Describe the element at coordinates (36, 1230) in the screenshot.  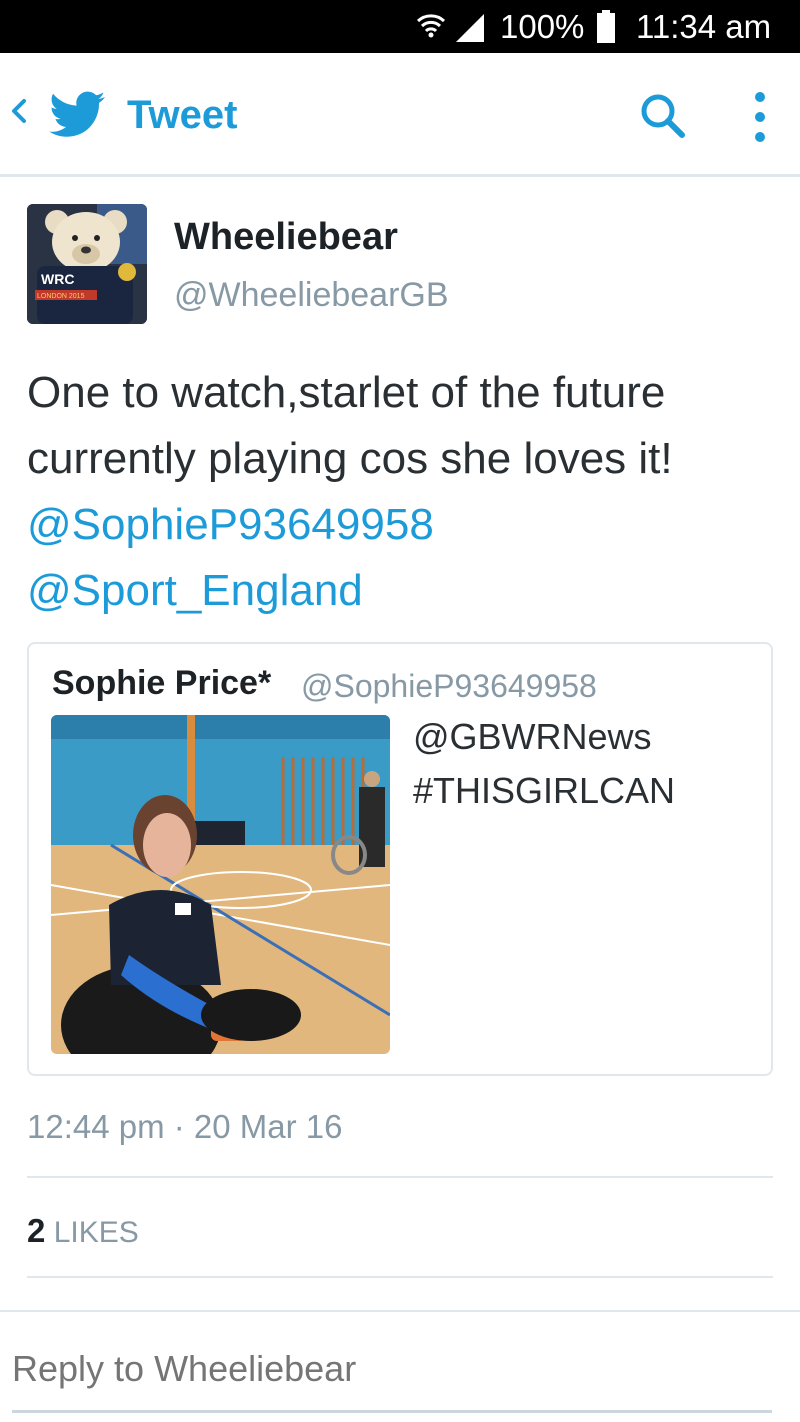
I see `likes-number: 2` at that location.